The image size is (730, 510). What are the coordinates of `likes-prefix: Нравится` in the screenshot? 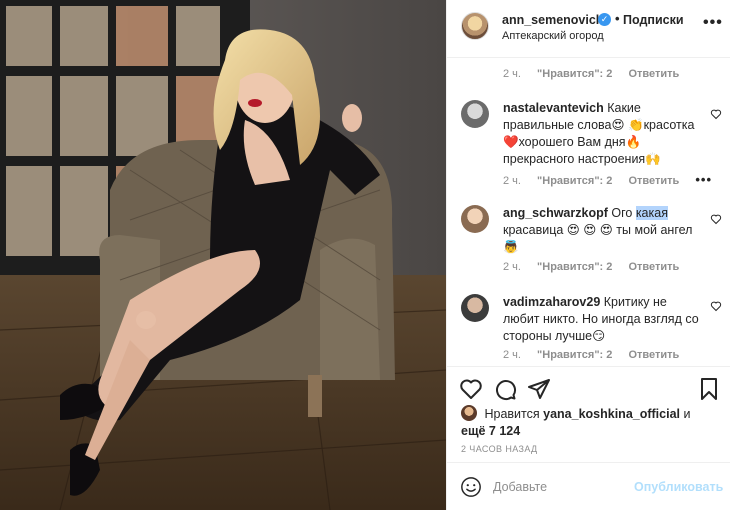 It's located at (512, 414).